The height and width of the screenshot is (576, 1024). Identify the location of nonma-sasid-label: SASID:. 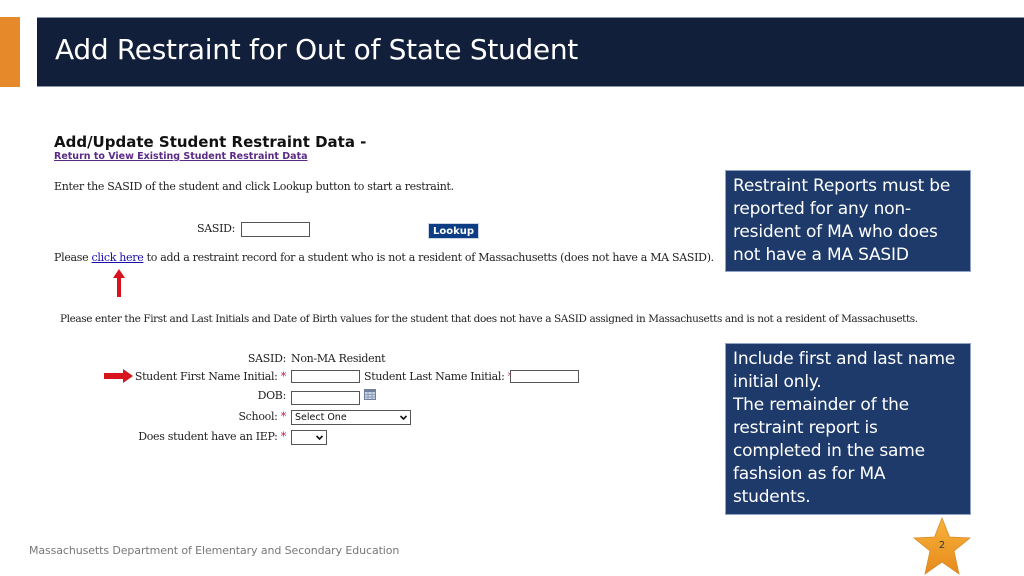
(266, 358).